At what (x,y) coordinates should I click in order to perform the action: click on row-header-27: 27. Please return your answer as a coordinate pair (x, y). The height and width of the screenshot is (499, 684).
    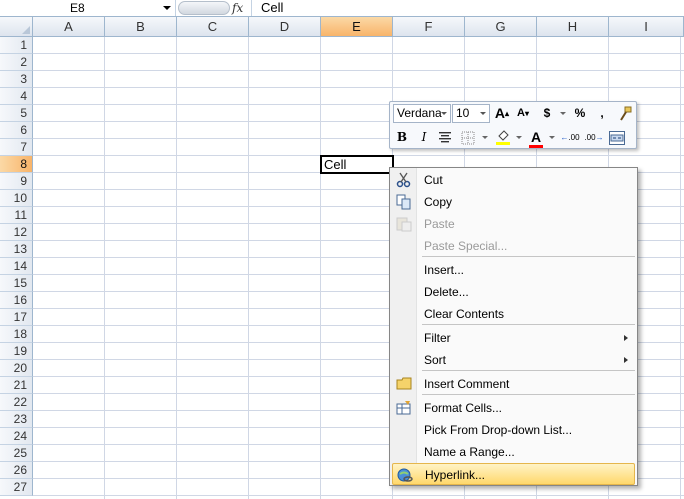
    Looking at the image, I should click on (16, 487).